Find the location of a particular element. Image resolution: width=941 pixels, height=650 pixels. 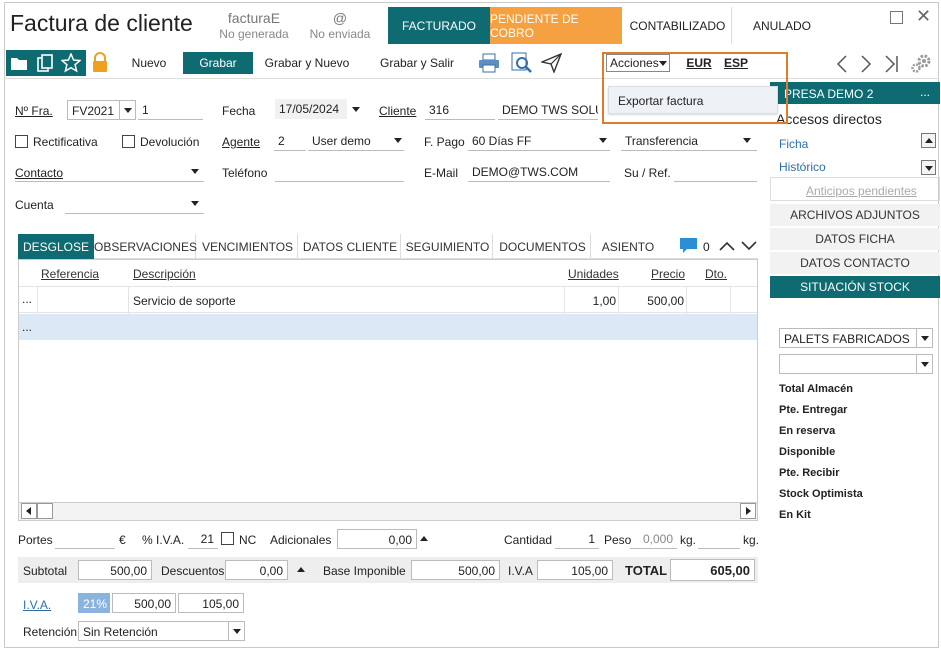

folder-icon is located at coordinates (19, 63).